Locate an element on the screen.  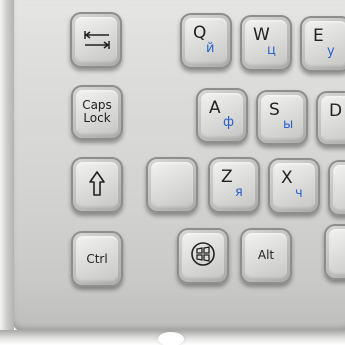
key-partial-row4 is located at coordinates (334, 252).